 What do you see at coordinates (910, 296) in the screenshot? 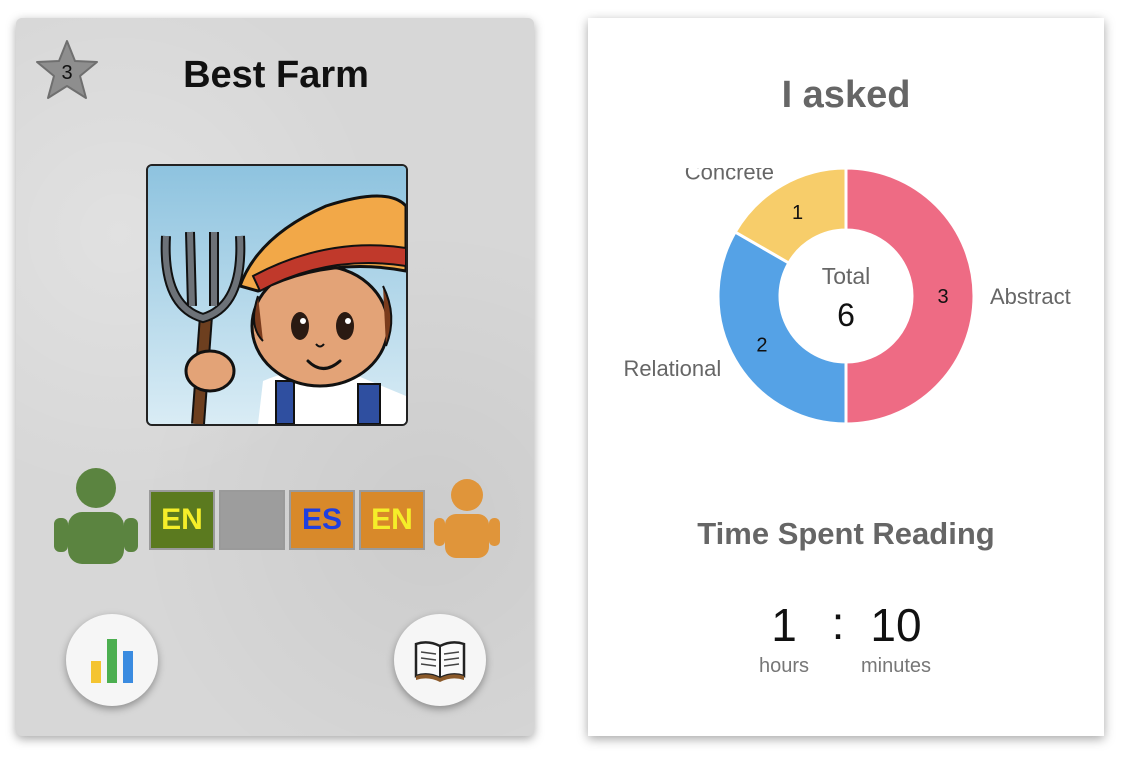
I see `donut-slice-abstract` at bounding box center [910, 296].